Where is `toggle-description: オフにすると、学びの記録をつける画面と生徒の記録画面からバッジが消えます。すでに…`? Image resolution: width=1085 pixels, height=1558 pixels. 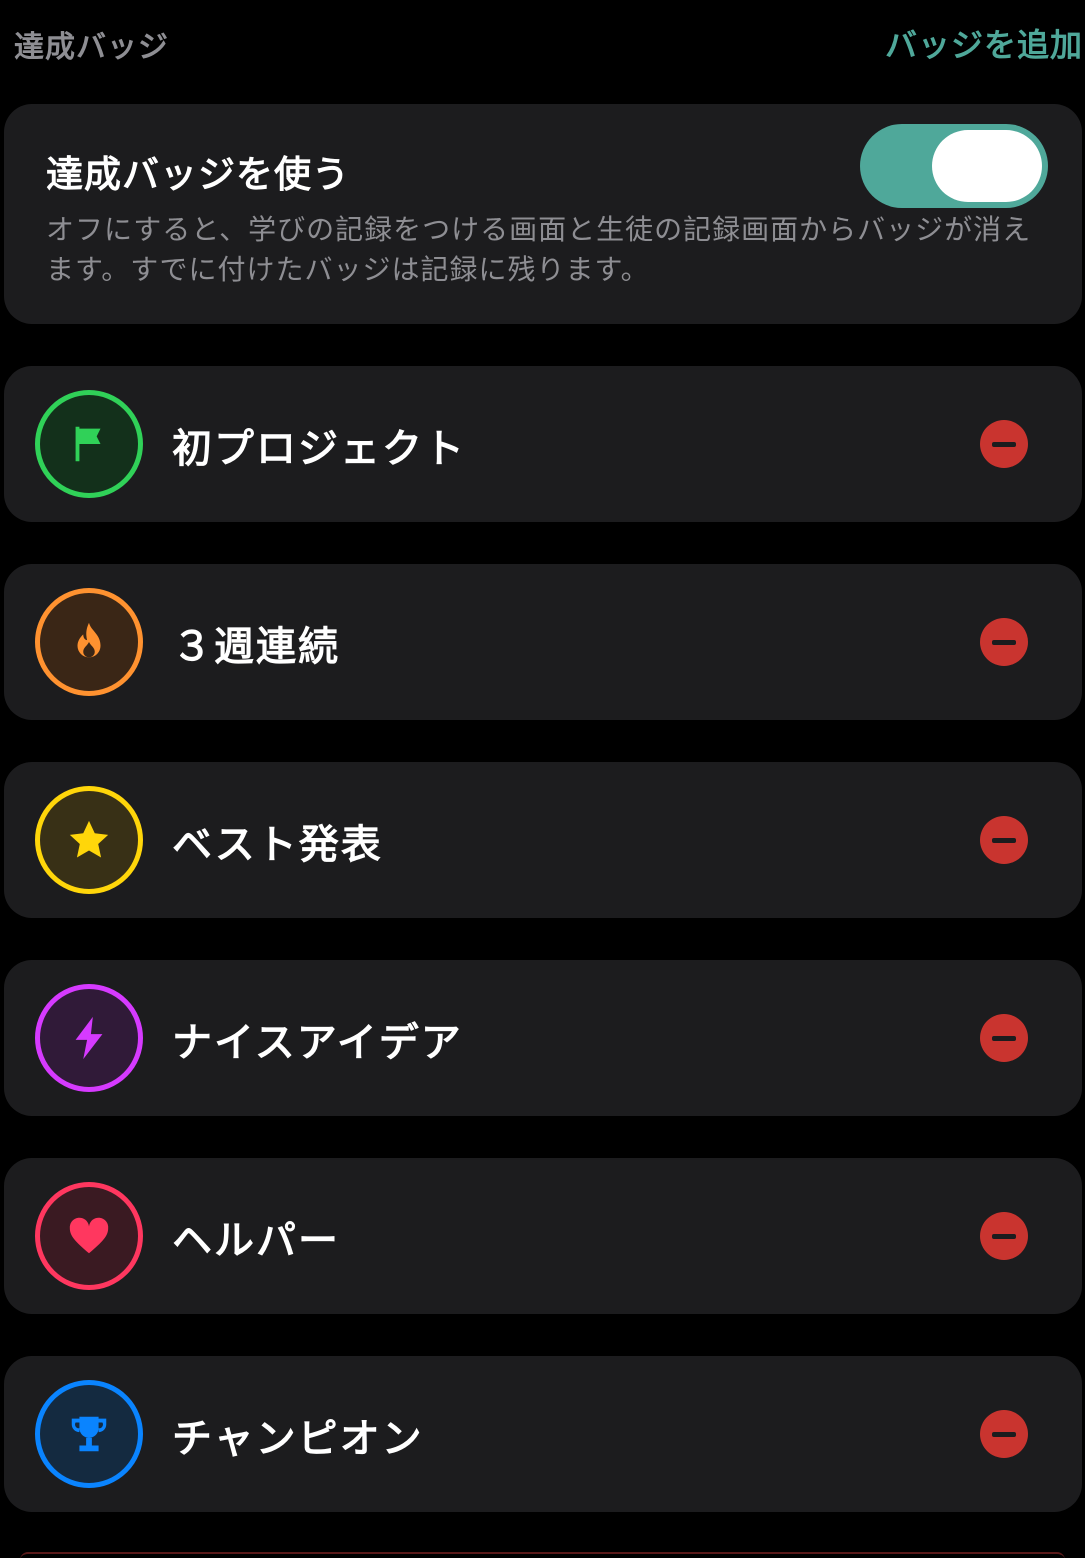 toggle-description: オフにすると、学びの記録をつける画面と生徒の記録画面からバッジが消えます。すでに… is located at coordinates (539, 249).